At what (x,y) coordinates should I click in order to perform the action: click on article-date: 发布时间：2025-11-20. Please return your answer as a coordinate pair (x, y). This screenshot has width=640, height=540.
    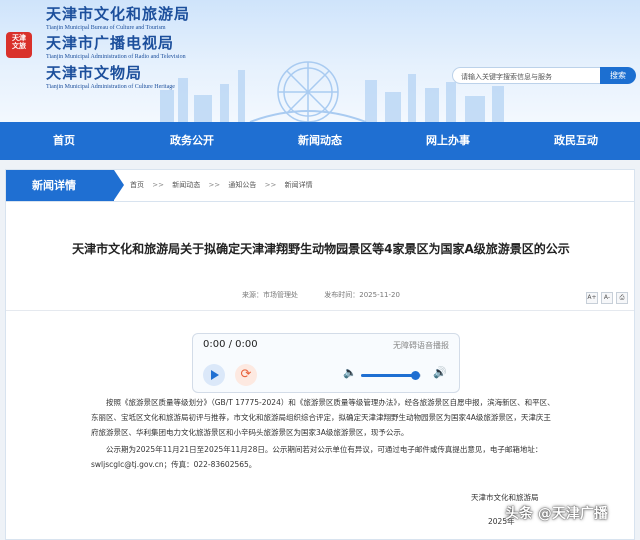
    Looking at the image, I should click on (362, 295).